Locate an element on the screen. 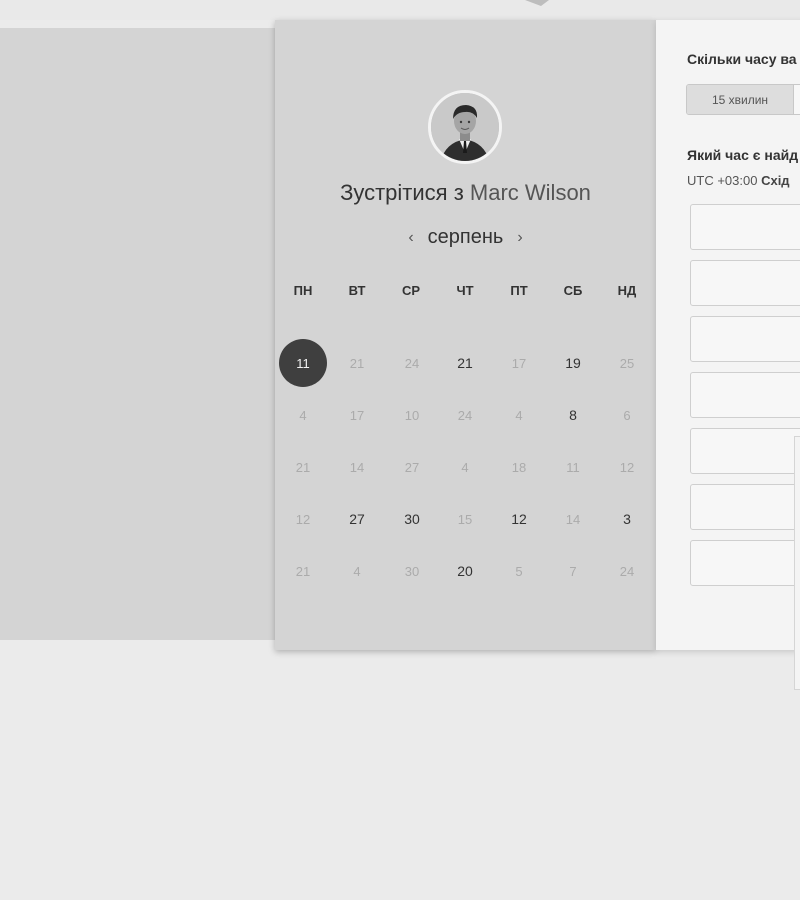  popup-panel-edge is located at coordinates (797, 563).